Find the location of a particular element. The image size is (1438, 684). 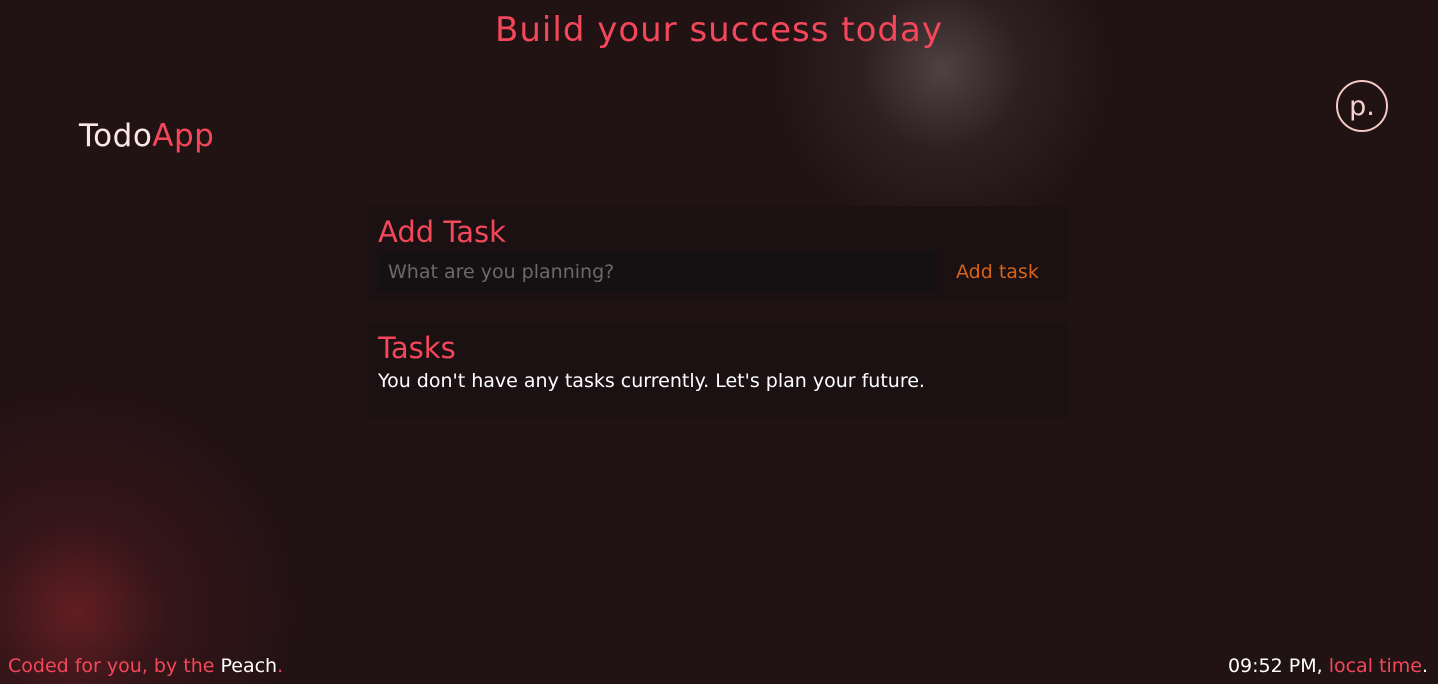

add-task-row: Add task is located at coordinates (718, 271).